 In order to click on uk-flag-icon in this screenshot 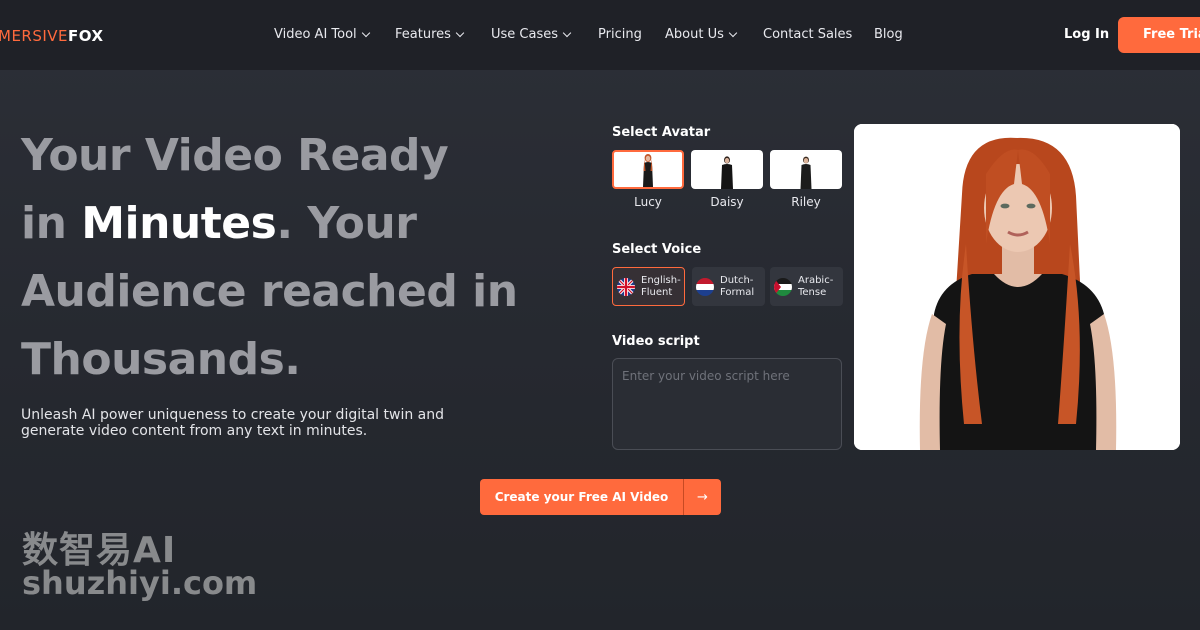, I will do `click(626, 286)`.